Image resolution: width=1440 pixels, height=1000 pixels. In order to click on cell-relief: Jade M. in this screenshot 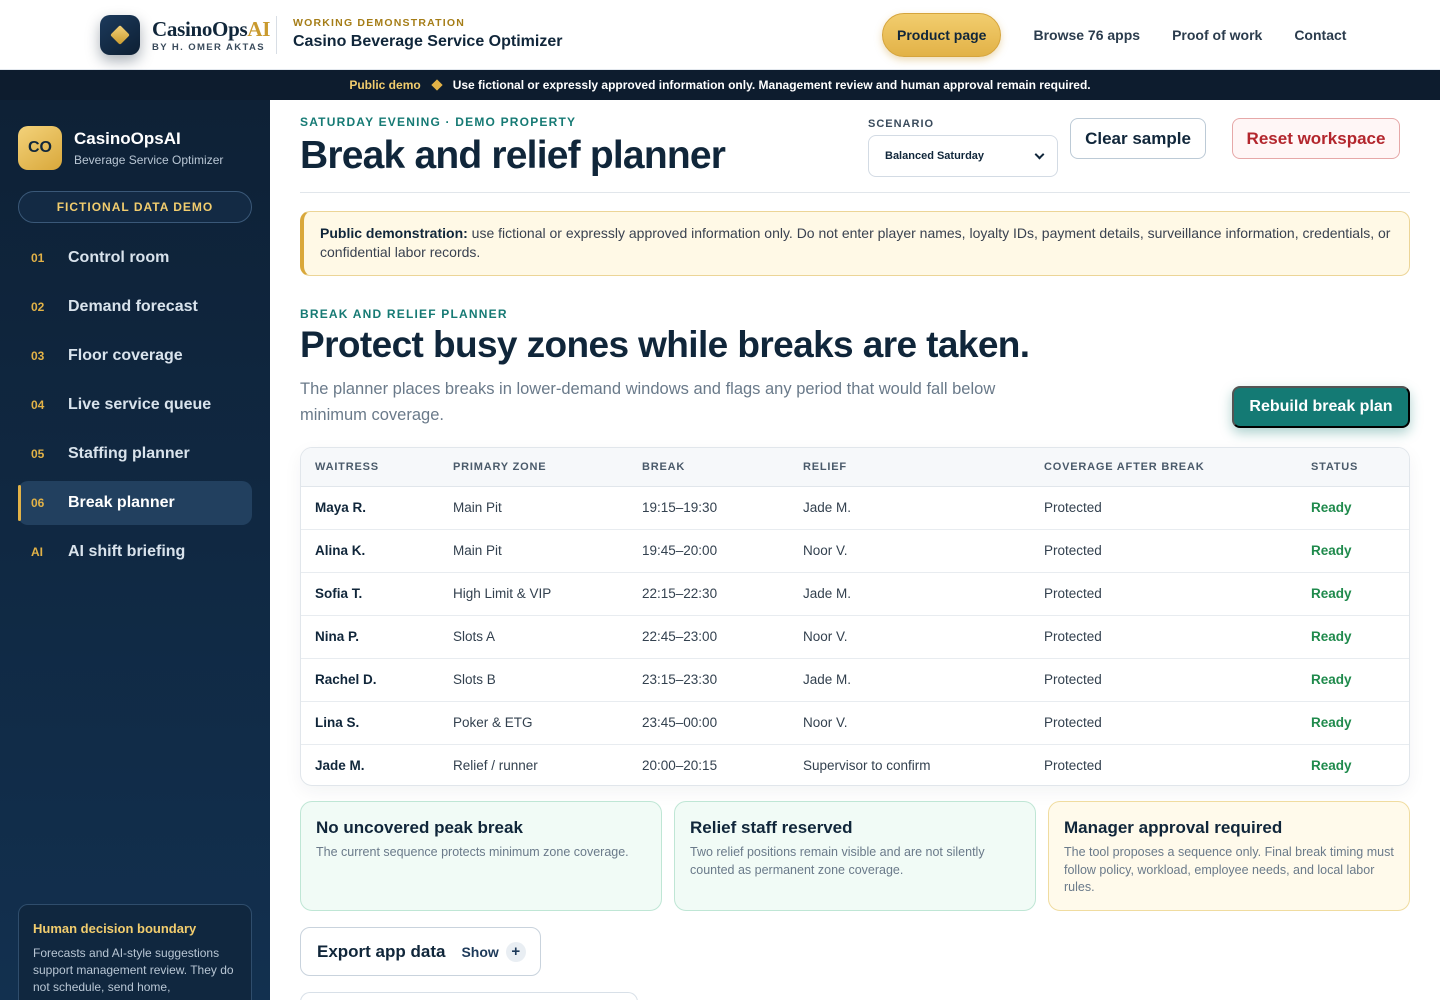, I will do `click(909, 594)`.